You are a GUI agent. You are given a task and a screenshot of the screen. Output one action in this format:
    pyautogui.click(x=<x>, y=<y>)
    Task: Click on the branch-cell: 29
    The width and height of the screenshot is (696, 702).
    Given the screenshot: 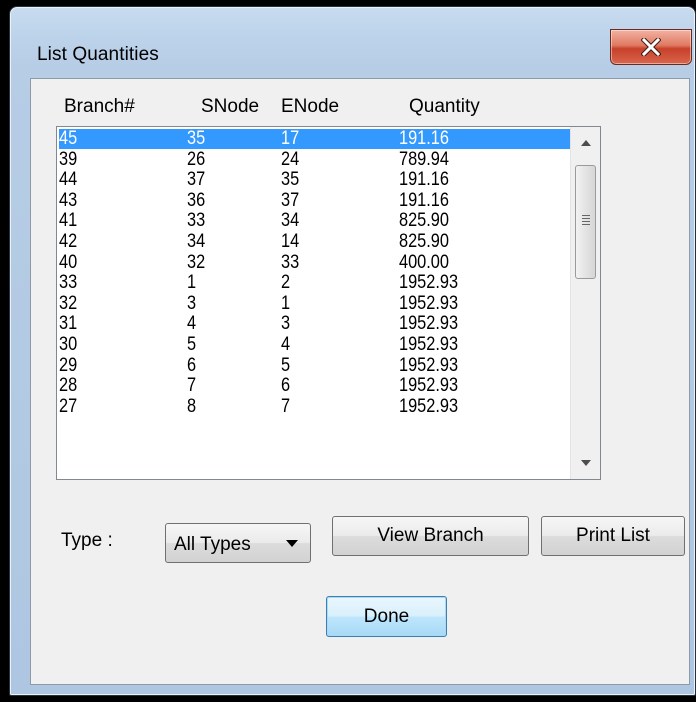 What is the action you would take?
    pyautogui.click(x=68, y=365)
    